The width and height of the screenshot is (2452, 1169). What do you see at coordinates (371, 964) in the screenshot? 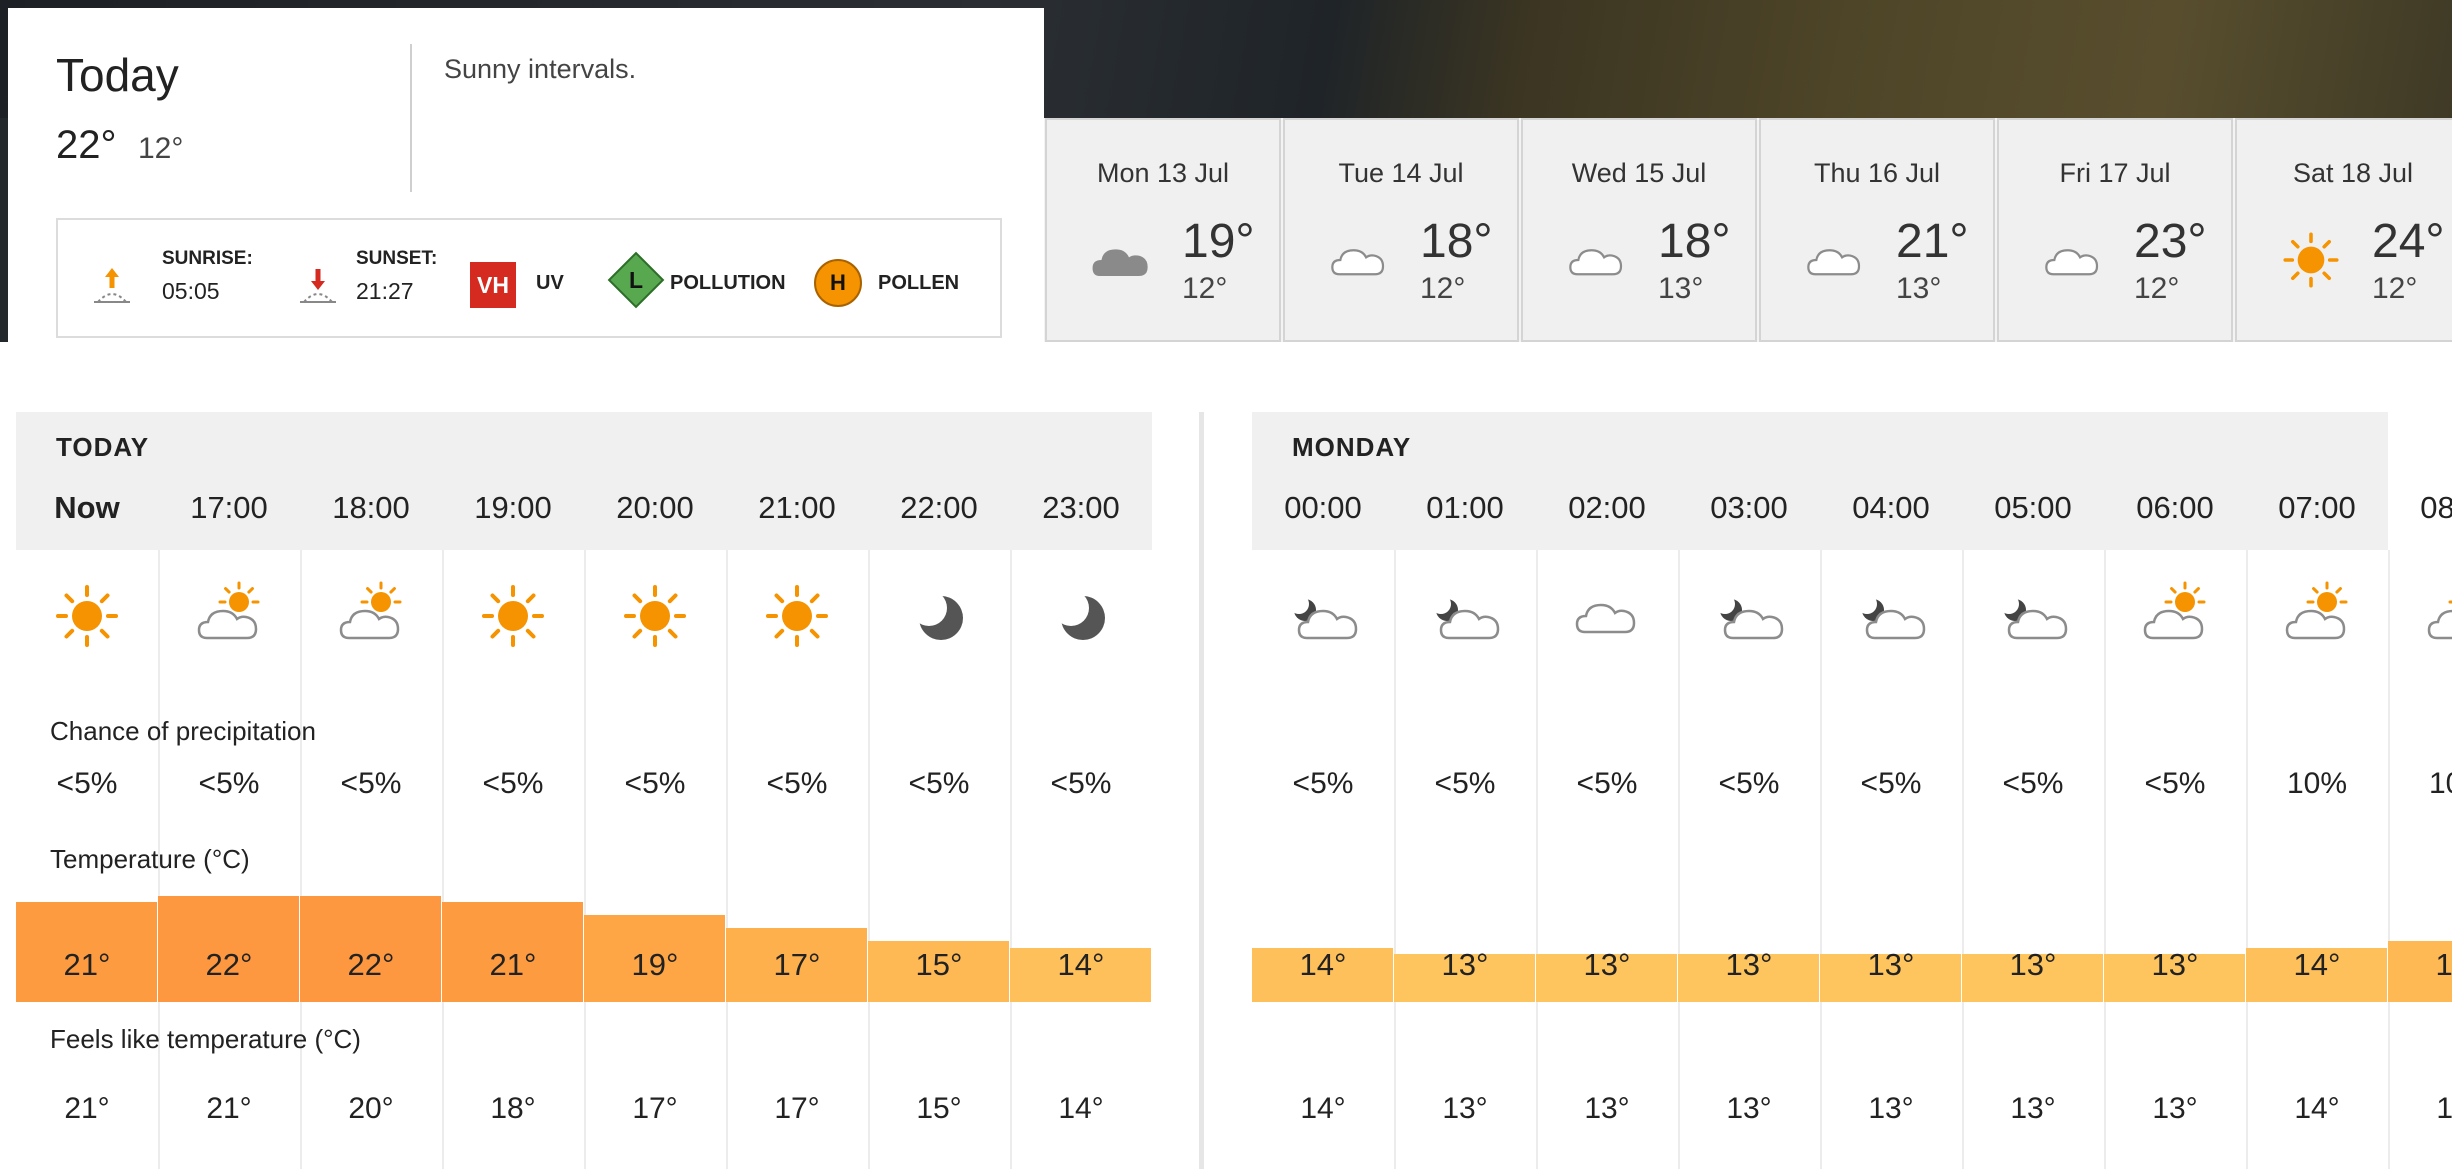
I see `temp-value: 22°` at bounding box center [371, 964].